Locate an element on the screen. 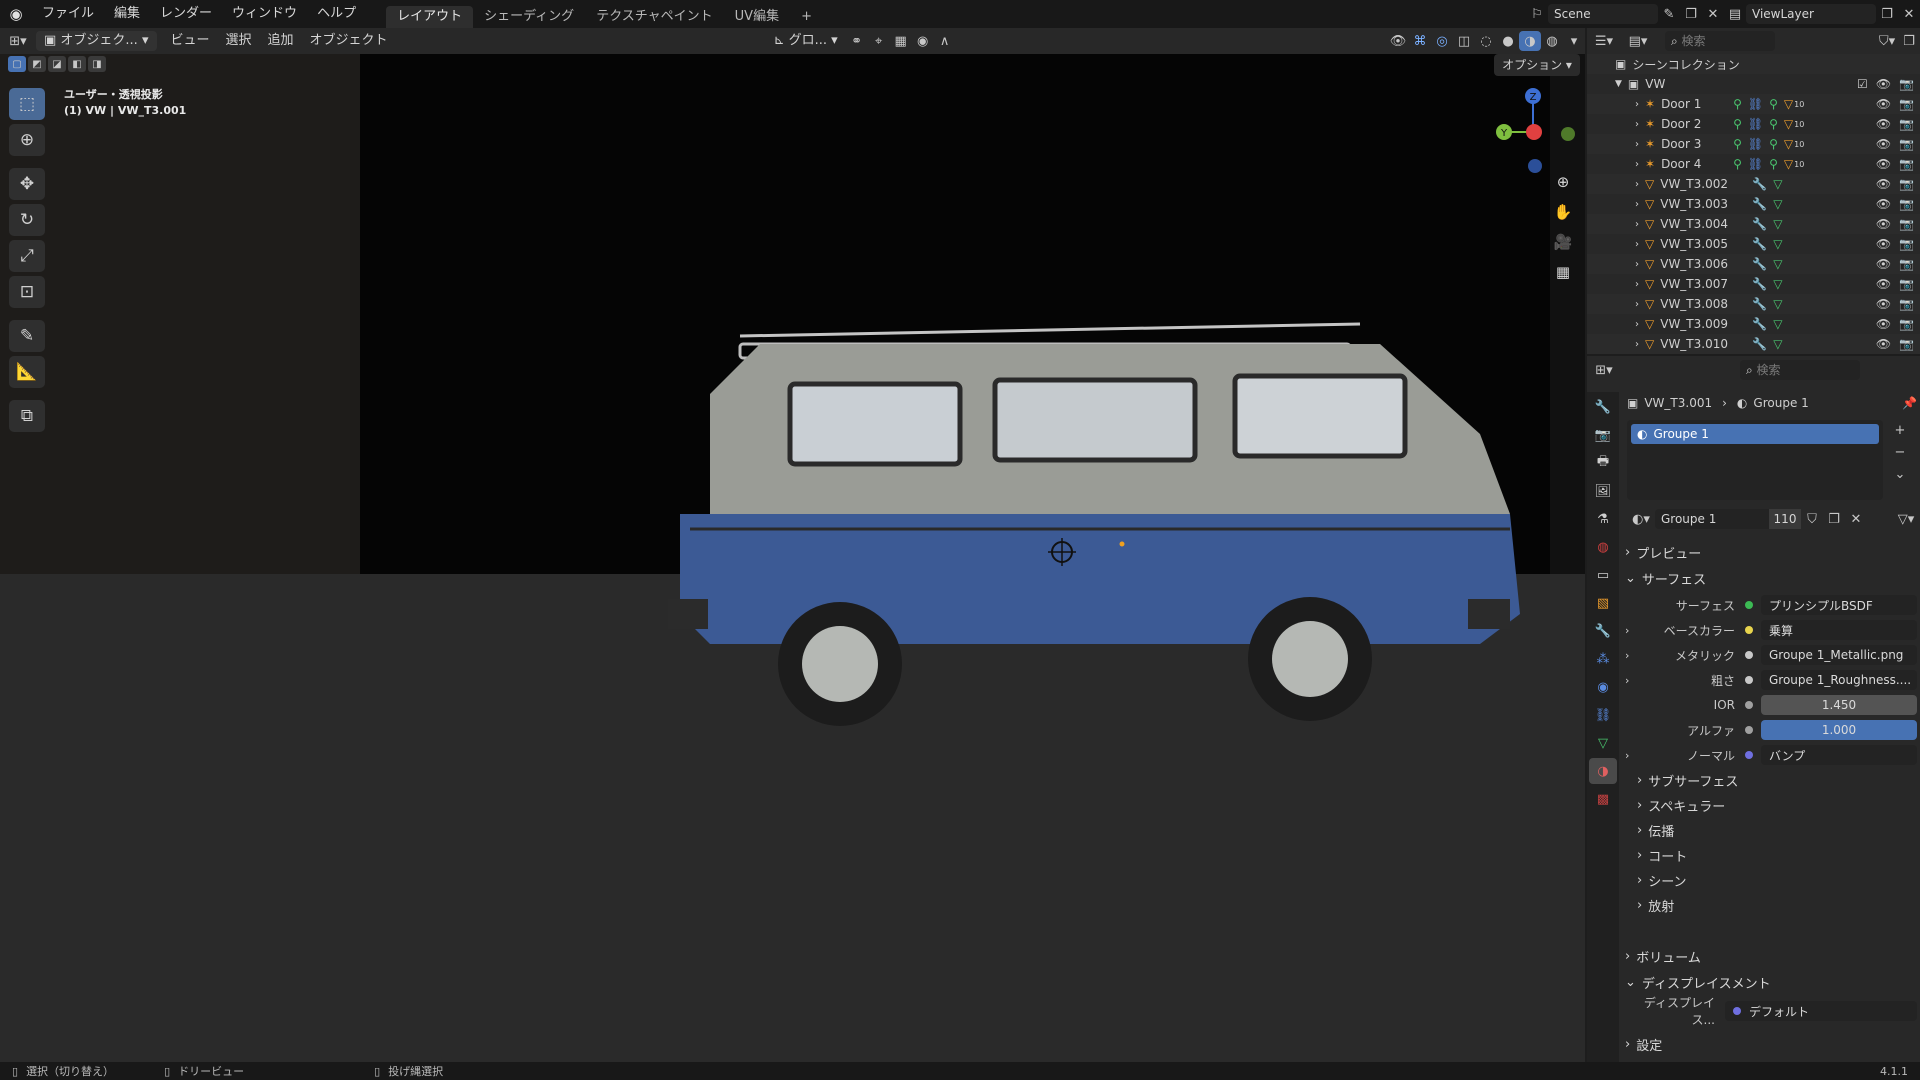  modifier-tab-icon: 🔧 is located at coordinates (1603, 631).